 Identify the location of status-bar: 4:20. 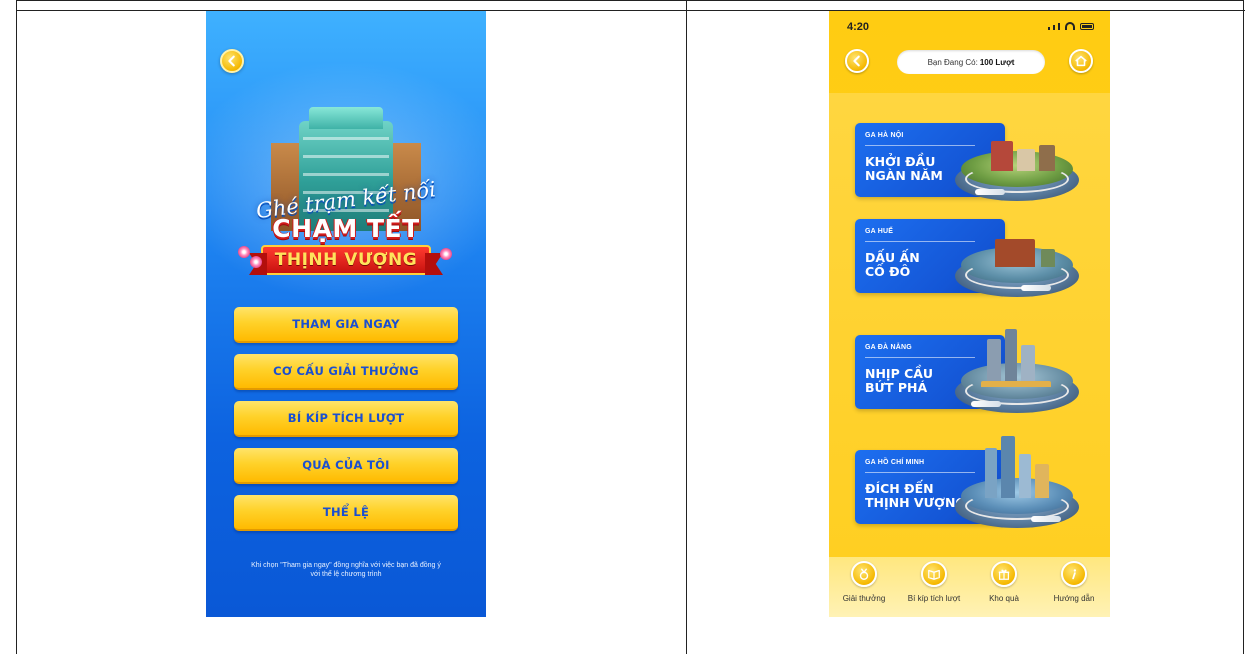
(969, 23).